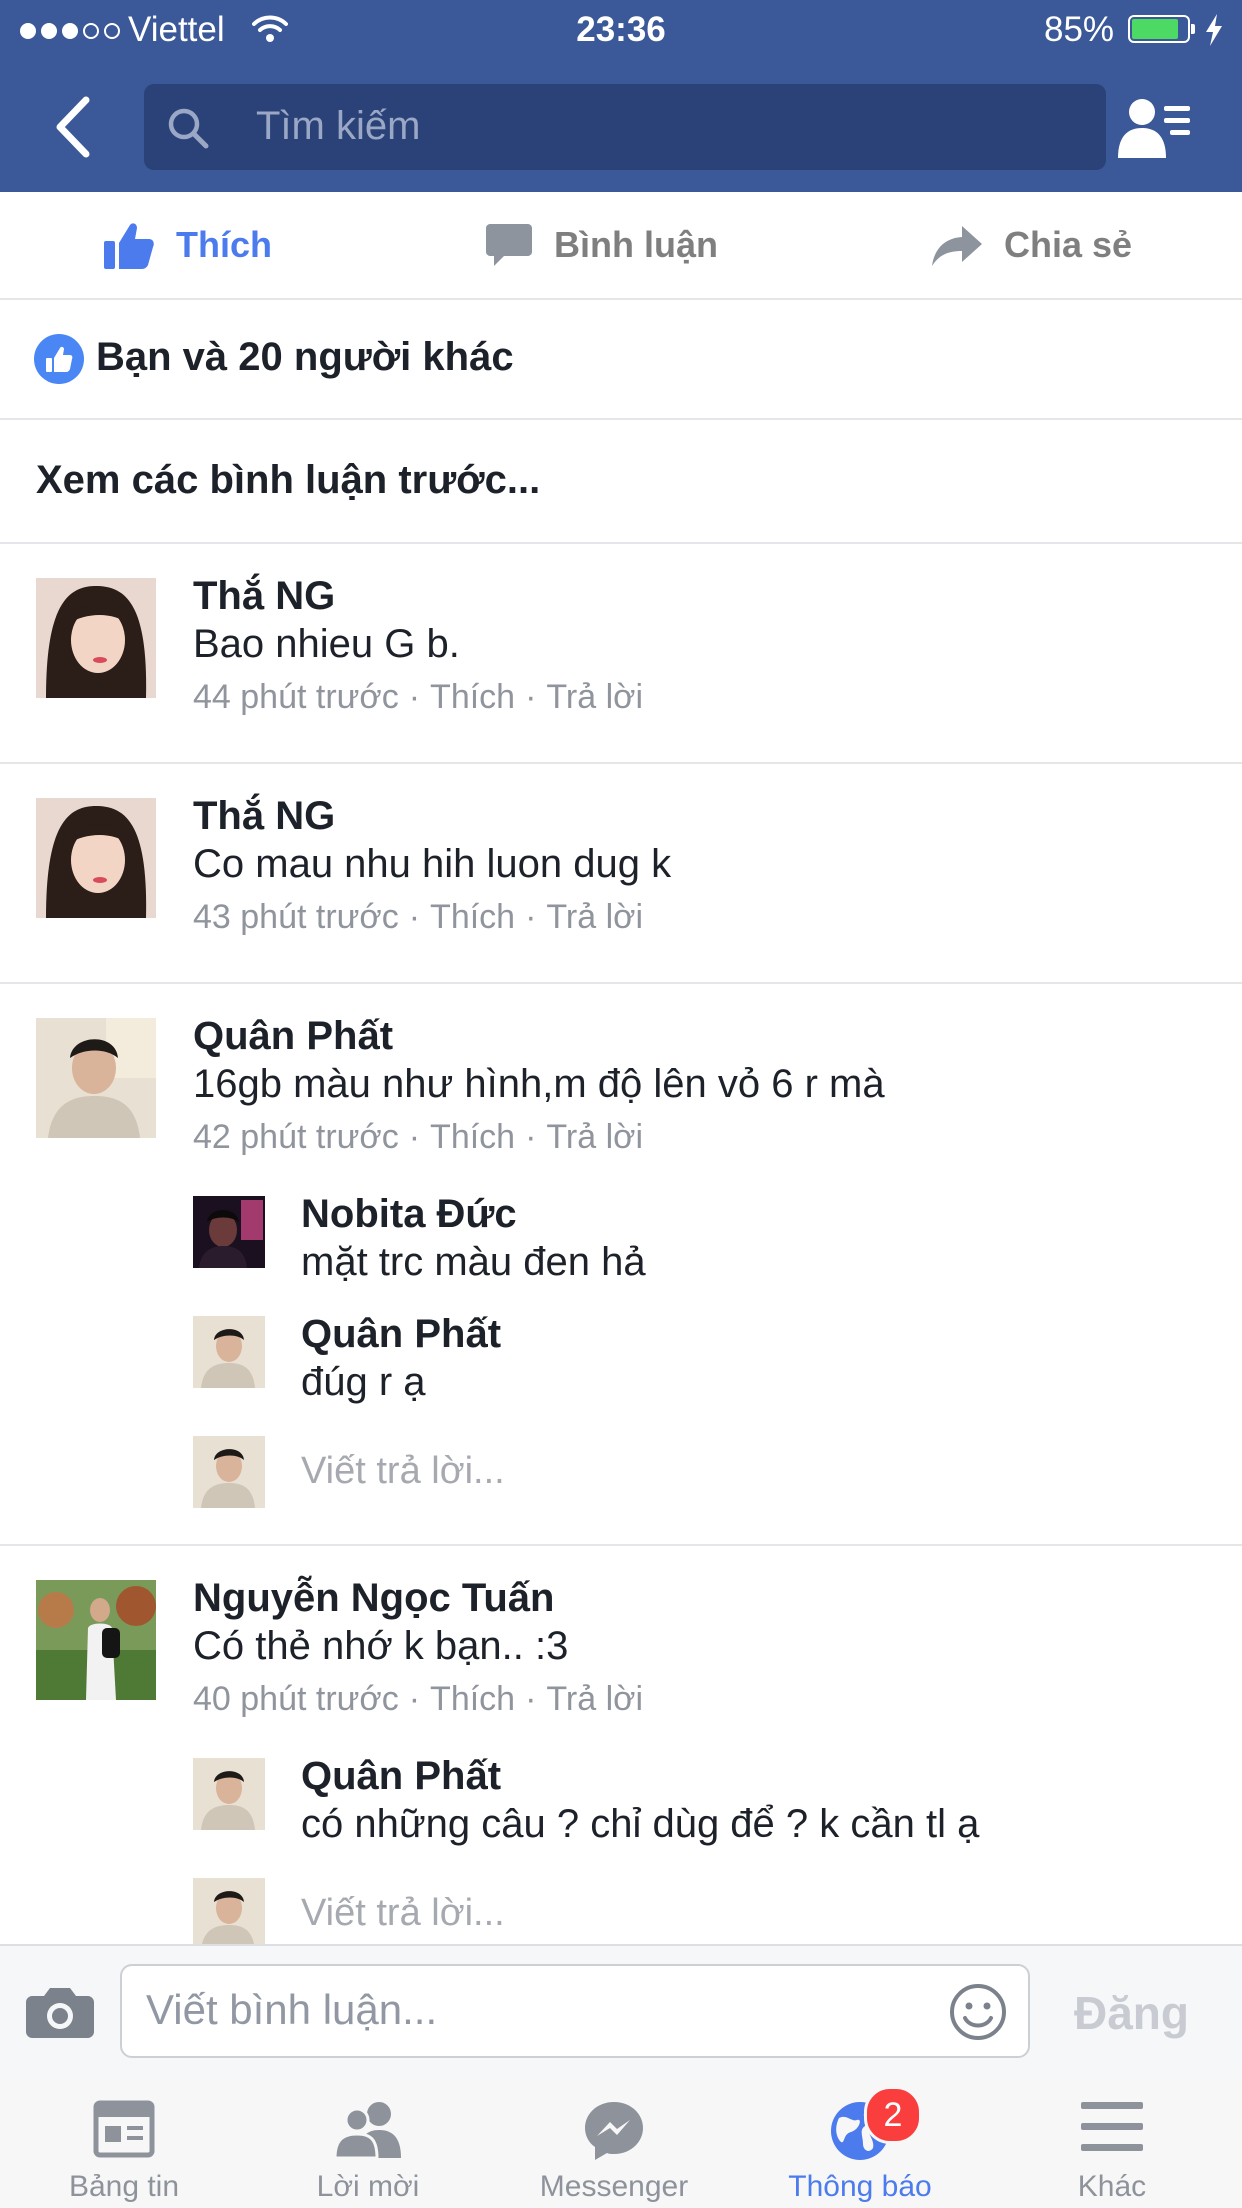 The height and width of the screenshot is (2208, 1242). What do you see at coordinates (1159, 29) in the screenshot?
I see `battery-icon` at bounding box center [1159, 29].